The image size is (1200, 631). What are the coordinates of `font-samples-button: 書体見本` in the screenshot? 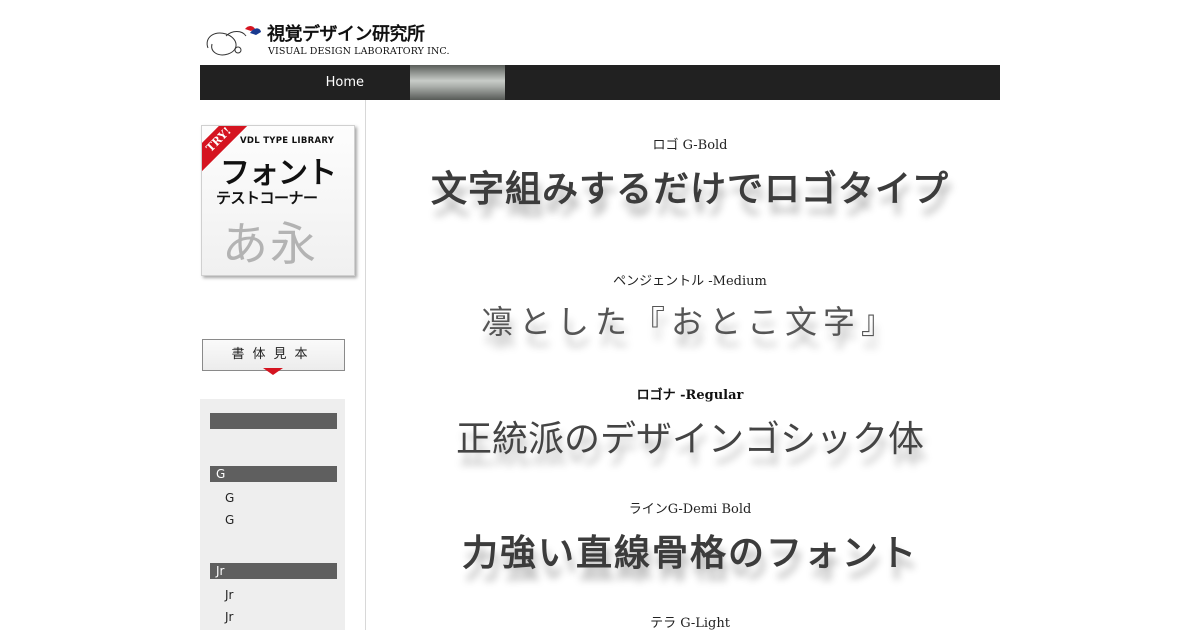 It's located at (273, 355).